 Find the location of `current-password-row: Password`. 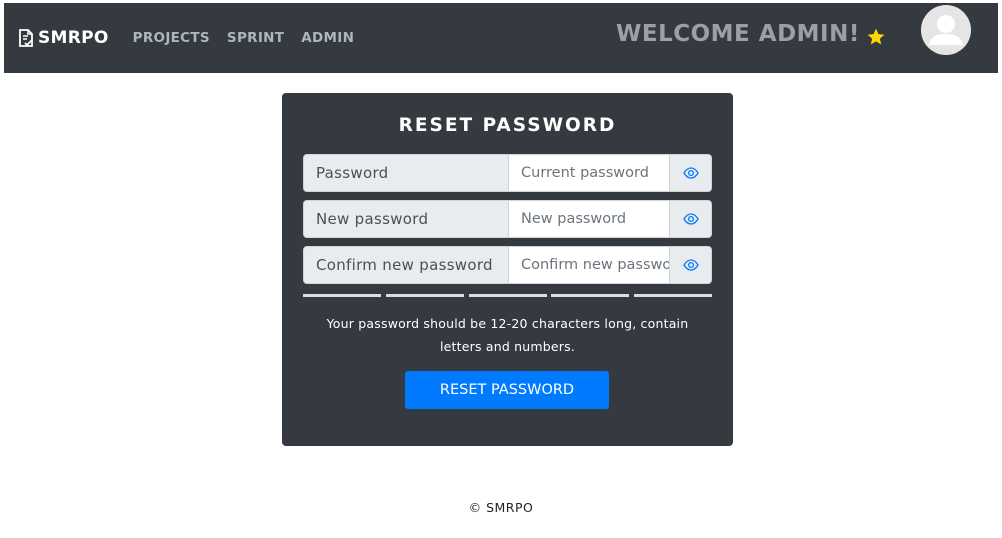

current-password-row: Password is located at coordinates (507, 173).